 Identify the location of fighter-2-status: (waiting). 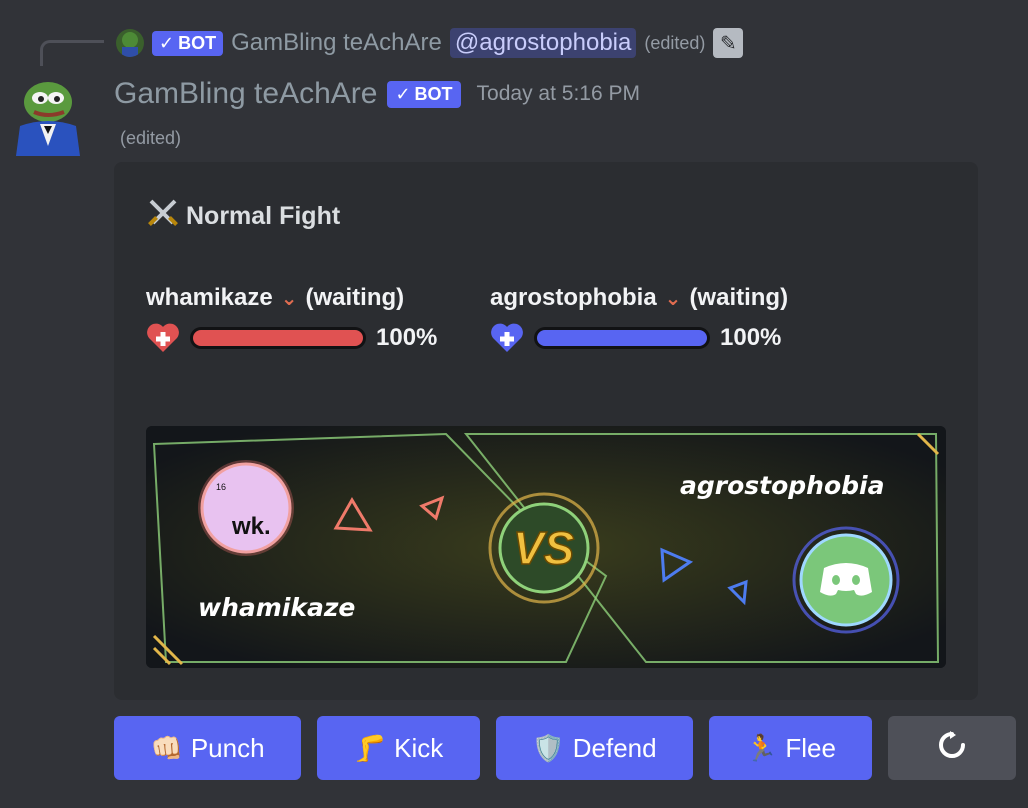
(739, 297).